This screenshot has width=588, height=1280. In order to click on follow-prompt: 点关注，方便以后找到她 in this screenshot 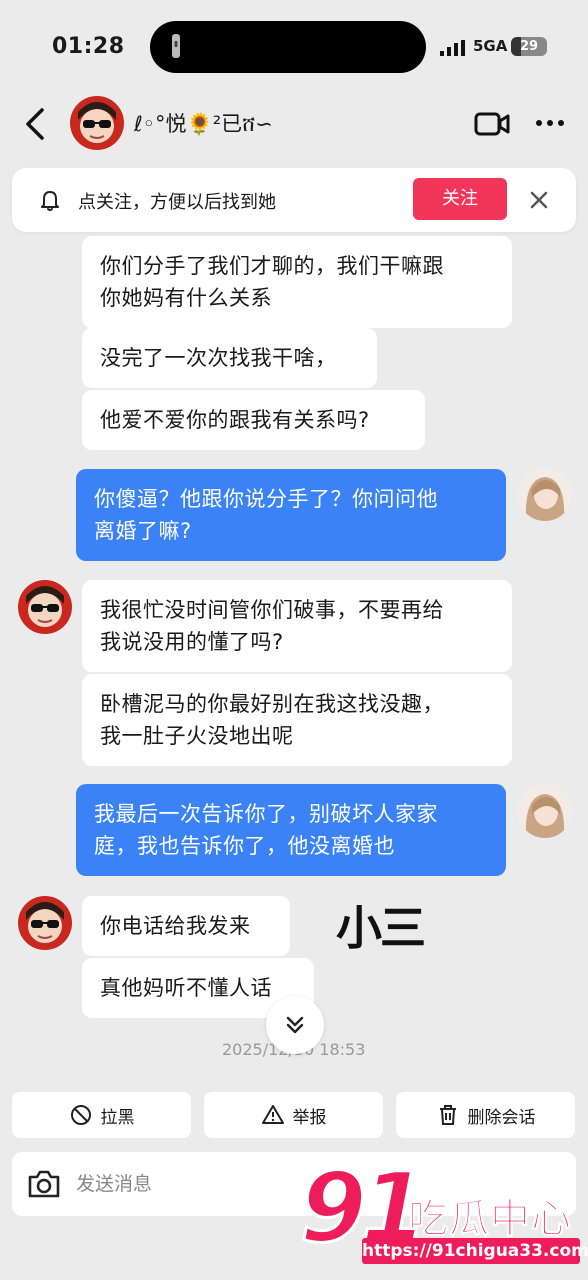, I will do `click(177, 202)`.